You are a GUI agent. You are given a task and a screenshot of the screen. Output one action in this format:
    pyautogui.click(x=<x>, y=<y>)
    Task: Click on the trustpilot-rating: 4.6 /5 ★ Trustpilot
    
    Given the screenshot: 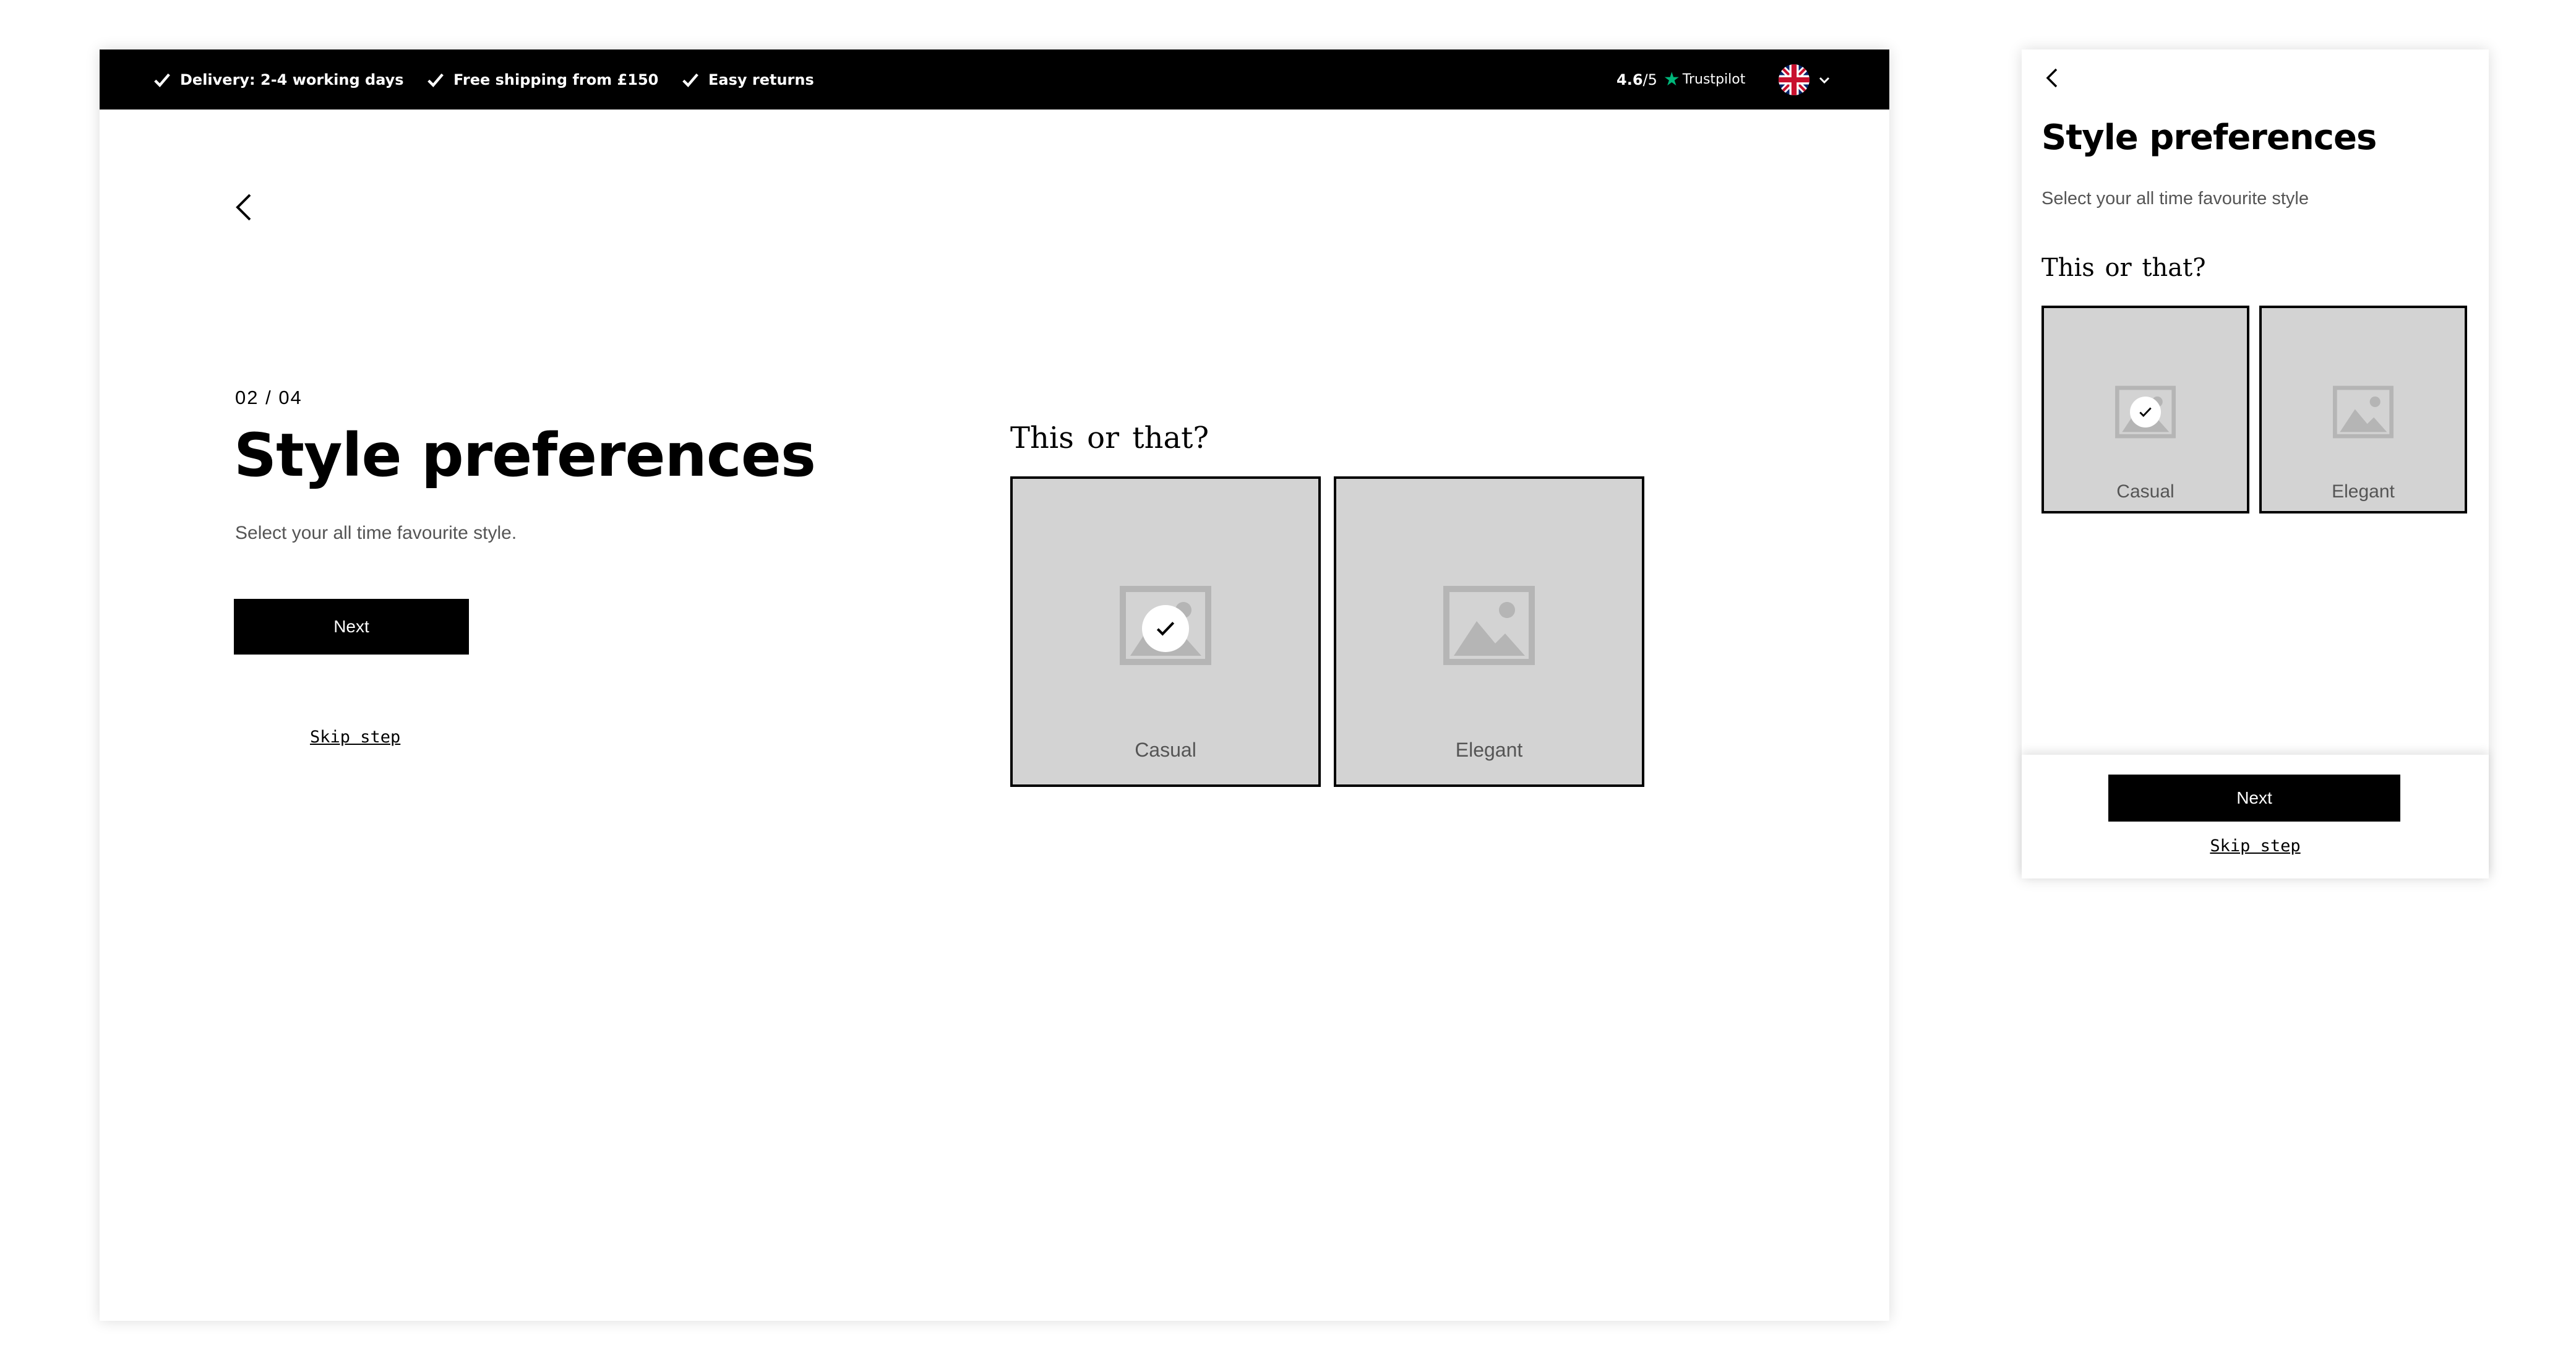 What is the action you would take?
    pyautogui.click(x=1681, y=79)
    